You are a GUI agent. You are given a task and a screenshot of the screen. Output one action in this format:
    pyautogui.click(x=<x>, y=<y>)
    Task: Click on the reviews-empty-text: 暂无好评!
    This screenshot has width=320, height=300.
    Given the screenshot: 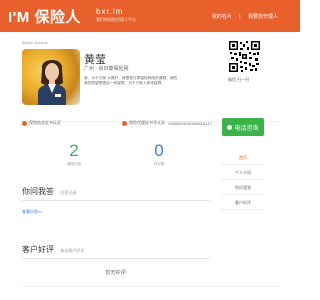 What is the action you would take?
    pyautogui.click(x=116, y=273)
    